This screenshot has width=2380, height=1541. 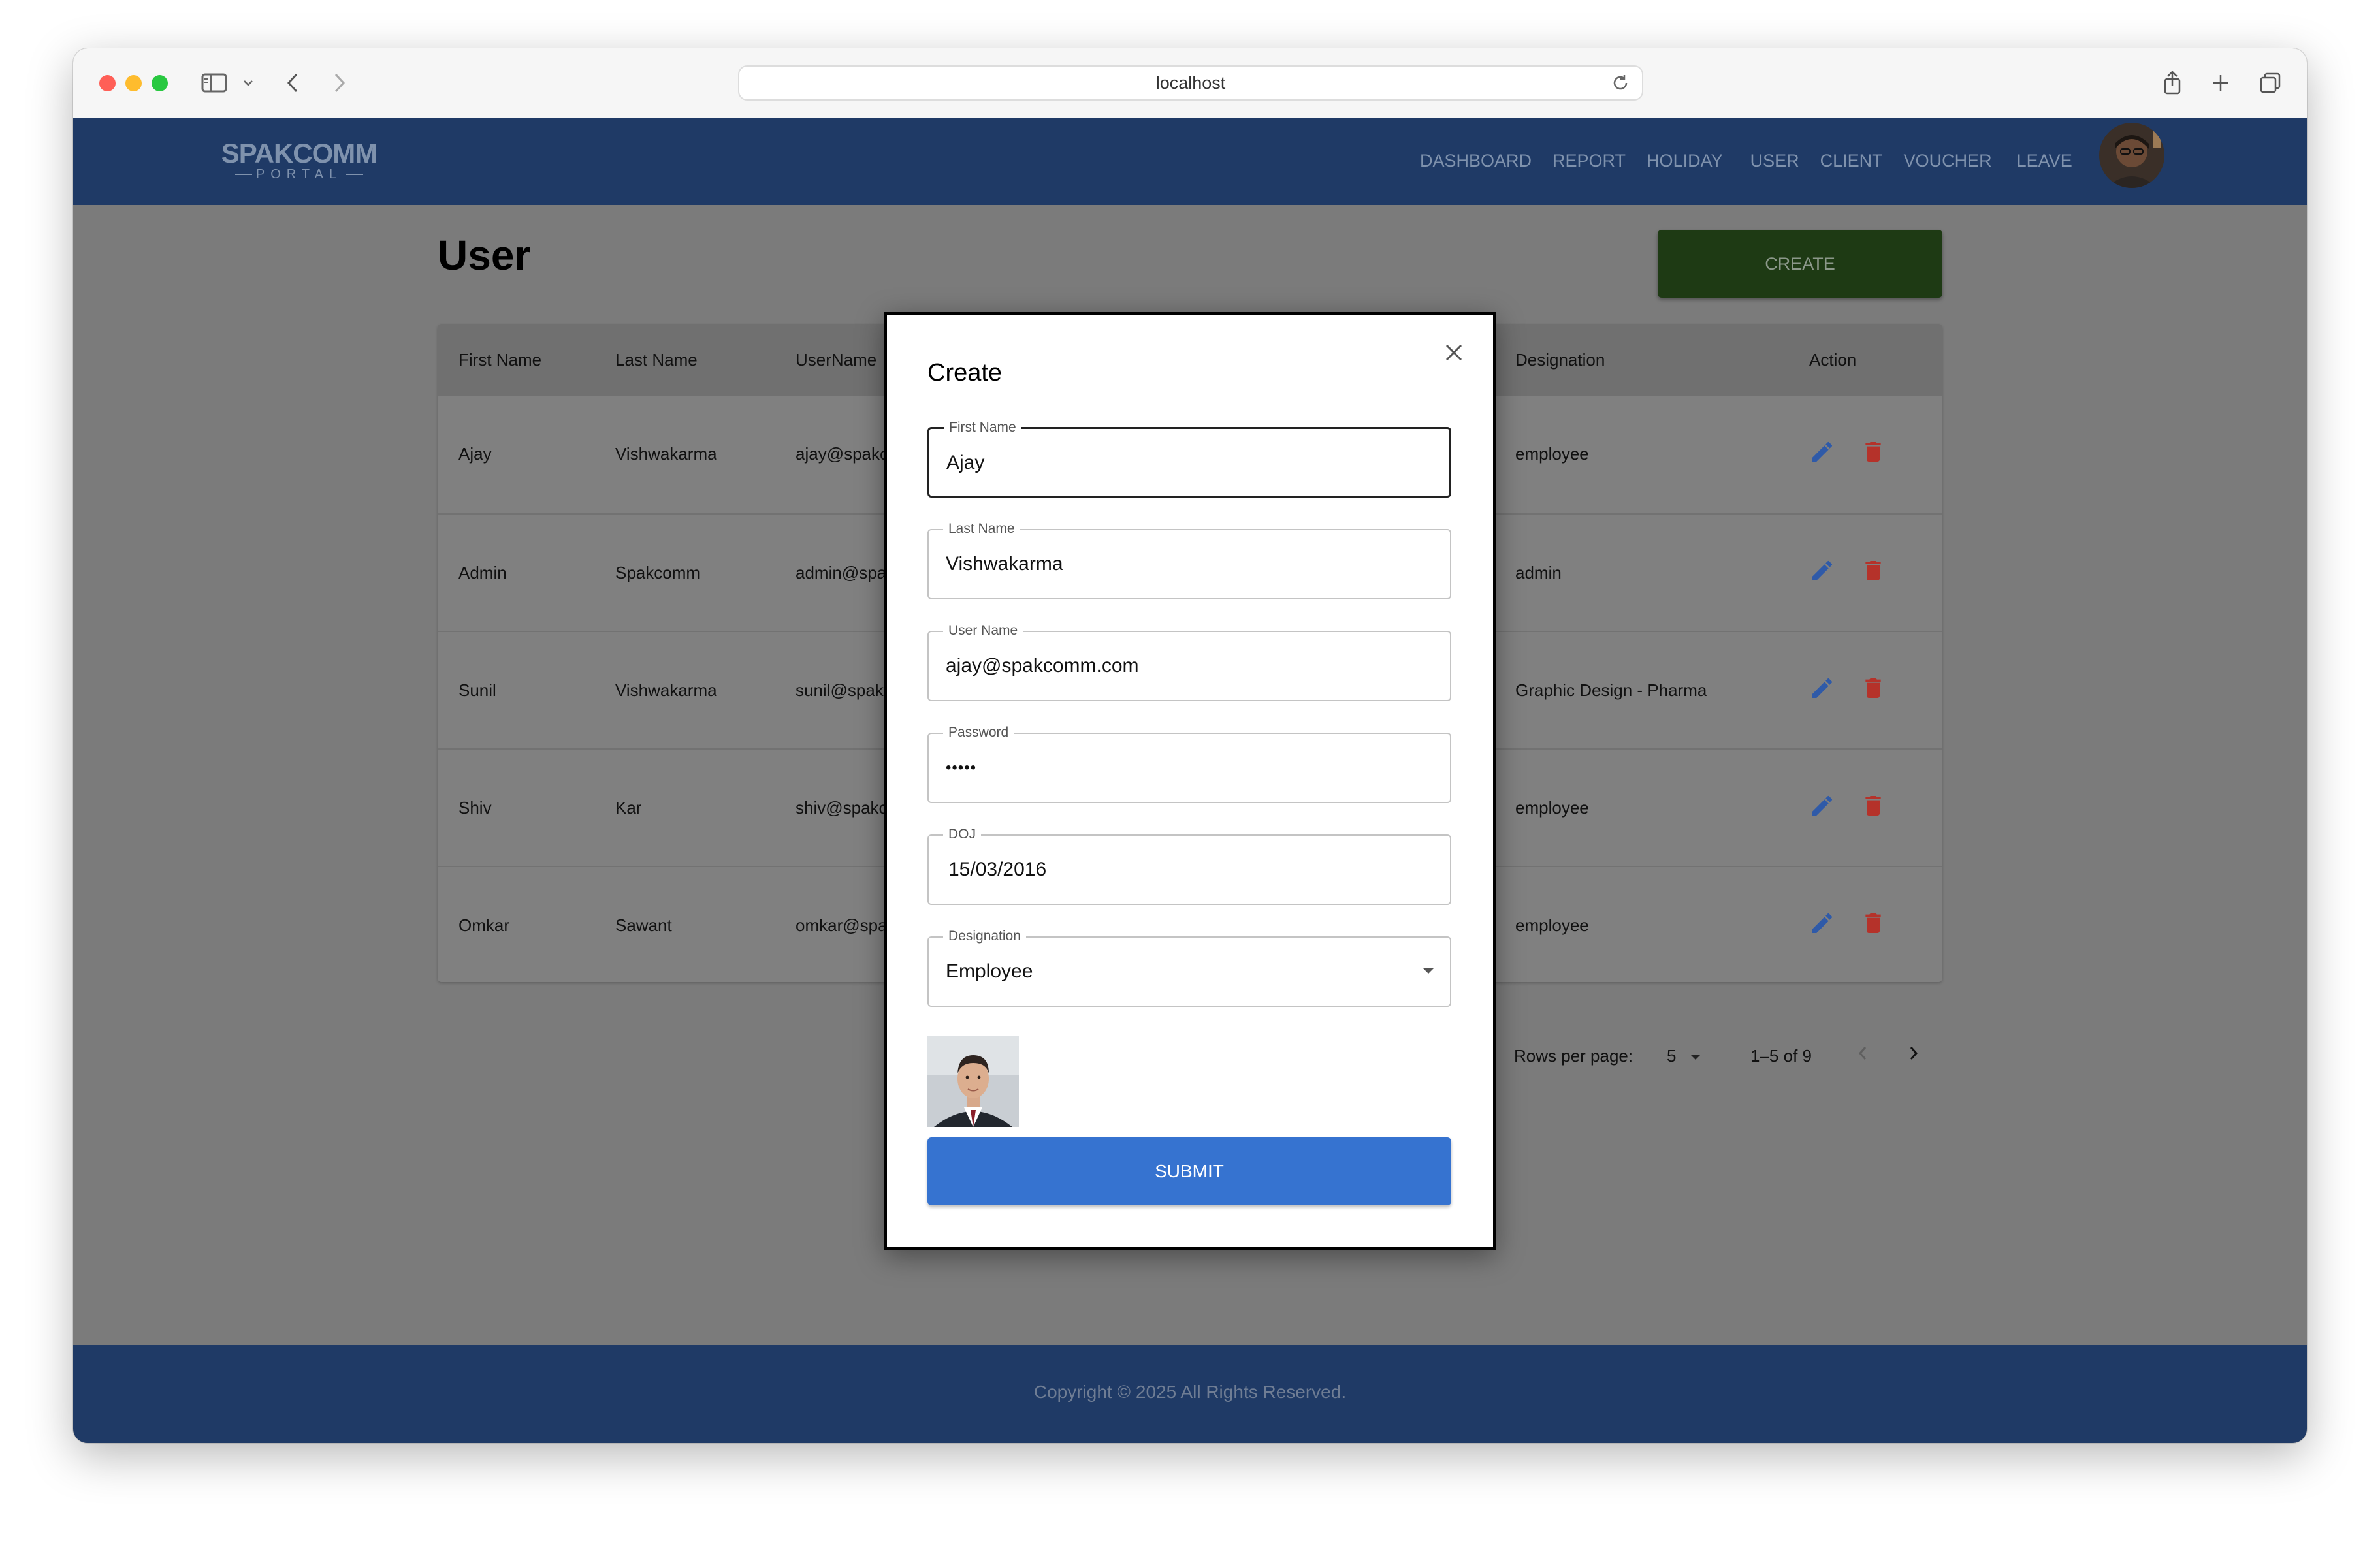 What do you see at coordinates (643, 925) in the screenshot?
I see `cell-last-name: Sawant` at bounding box center [643, 925].